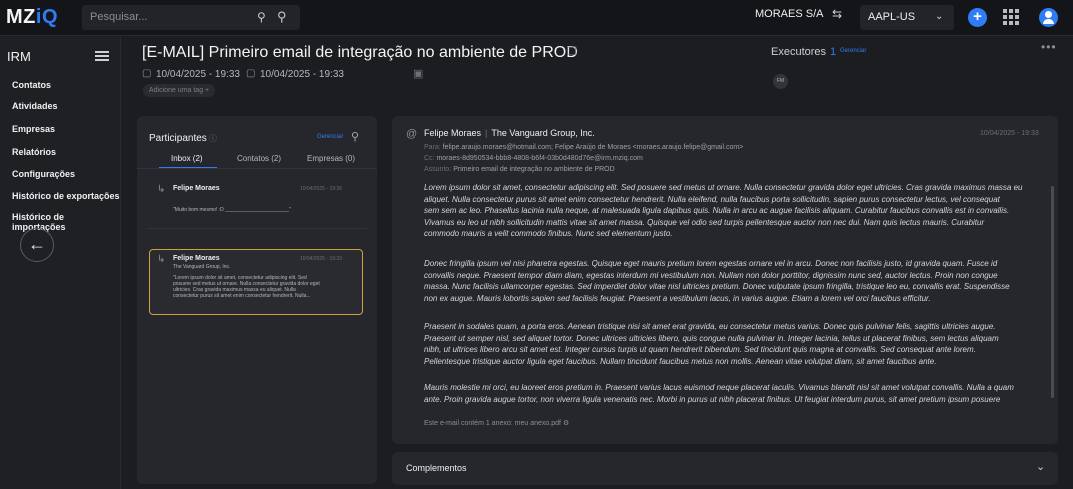 This screenshot has height=489, width=1073. Describe the element at coordinates (321, 189) in the screenshot. I see `message-date: 10/04/2025 - 19:36` at that location.